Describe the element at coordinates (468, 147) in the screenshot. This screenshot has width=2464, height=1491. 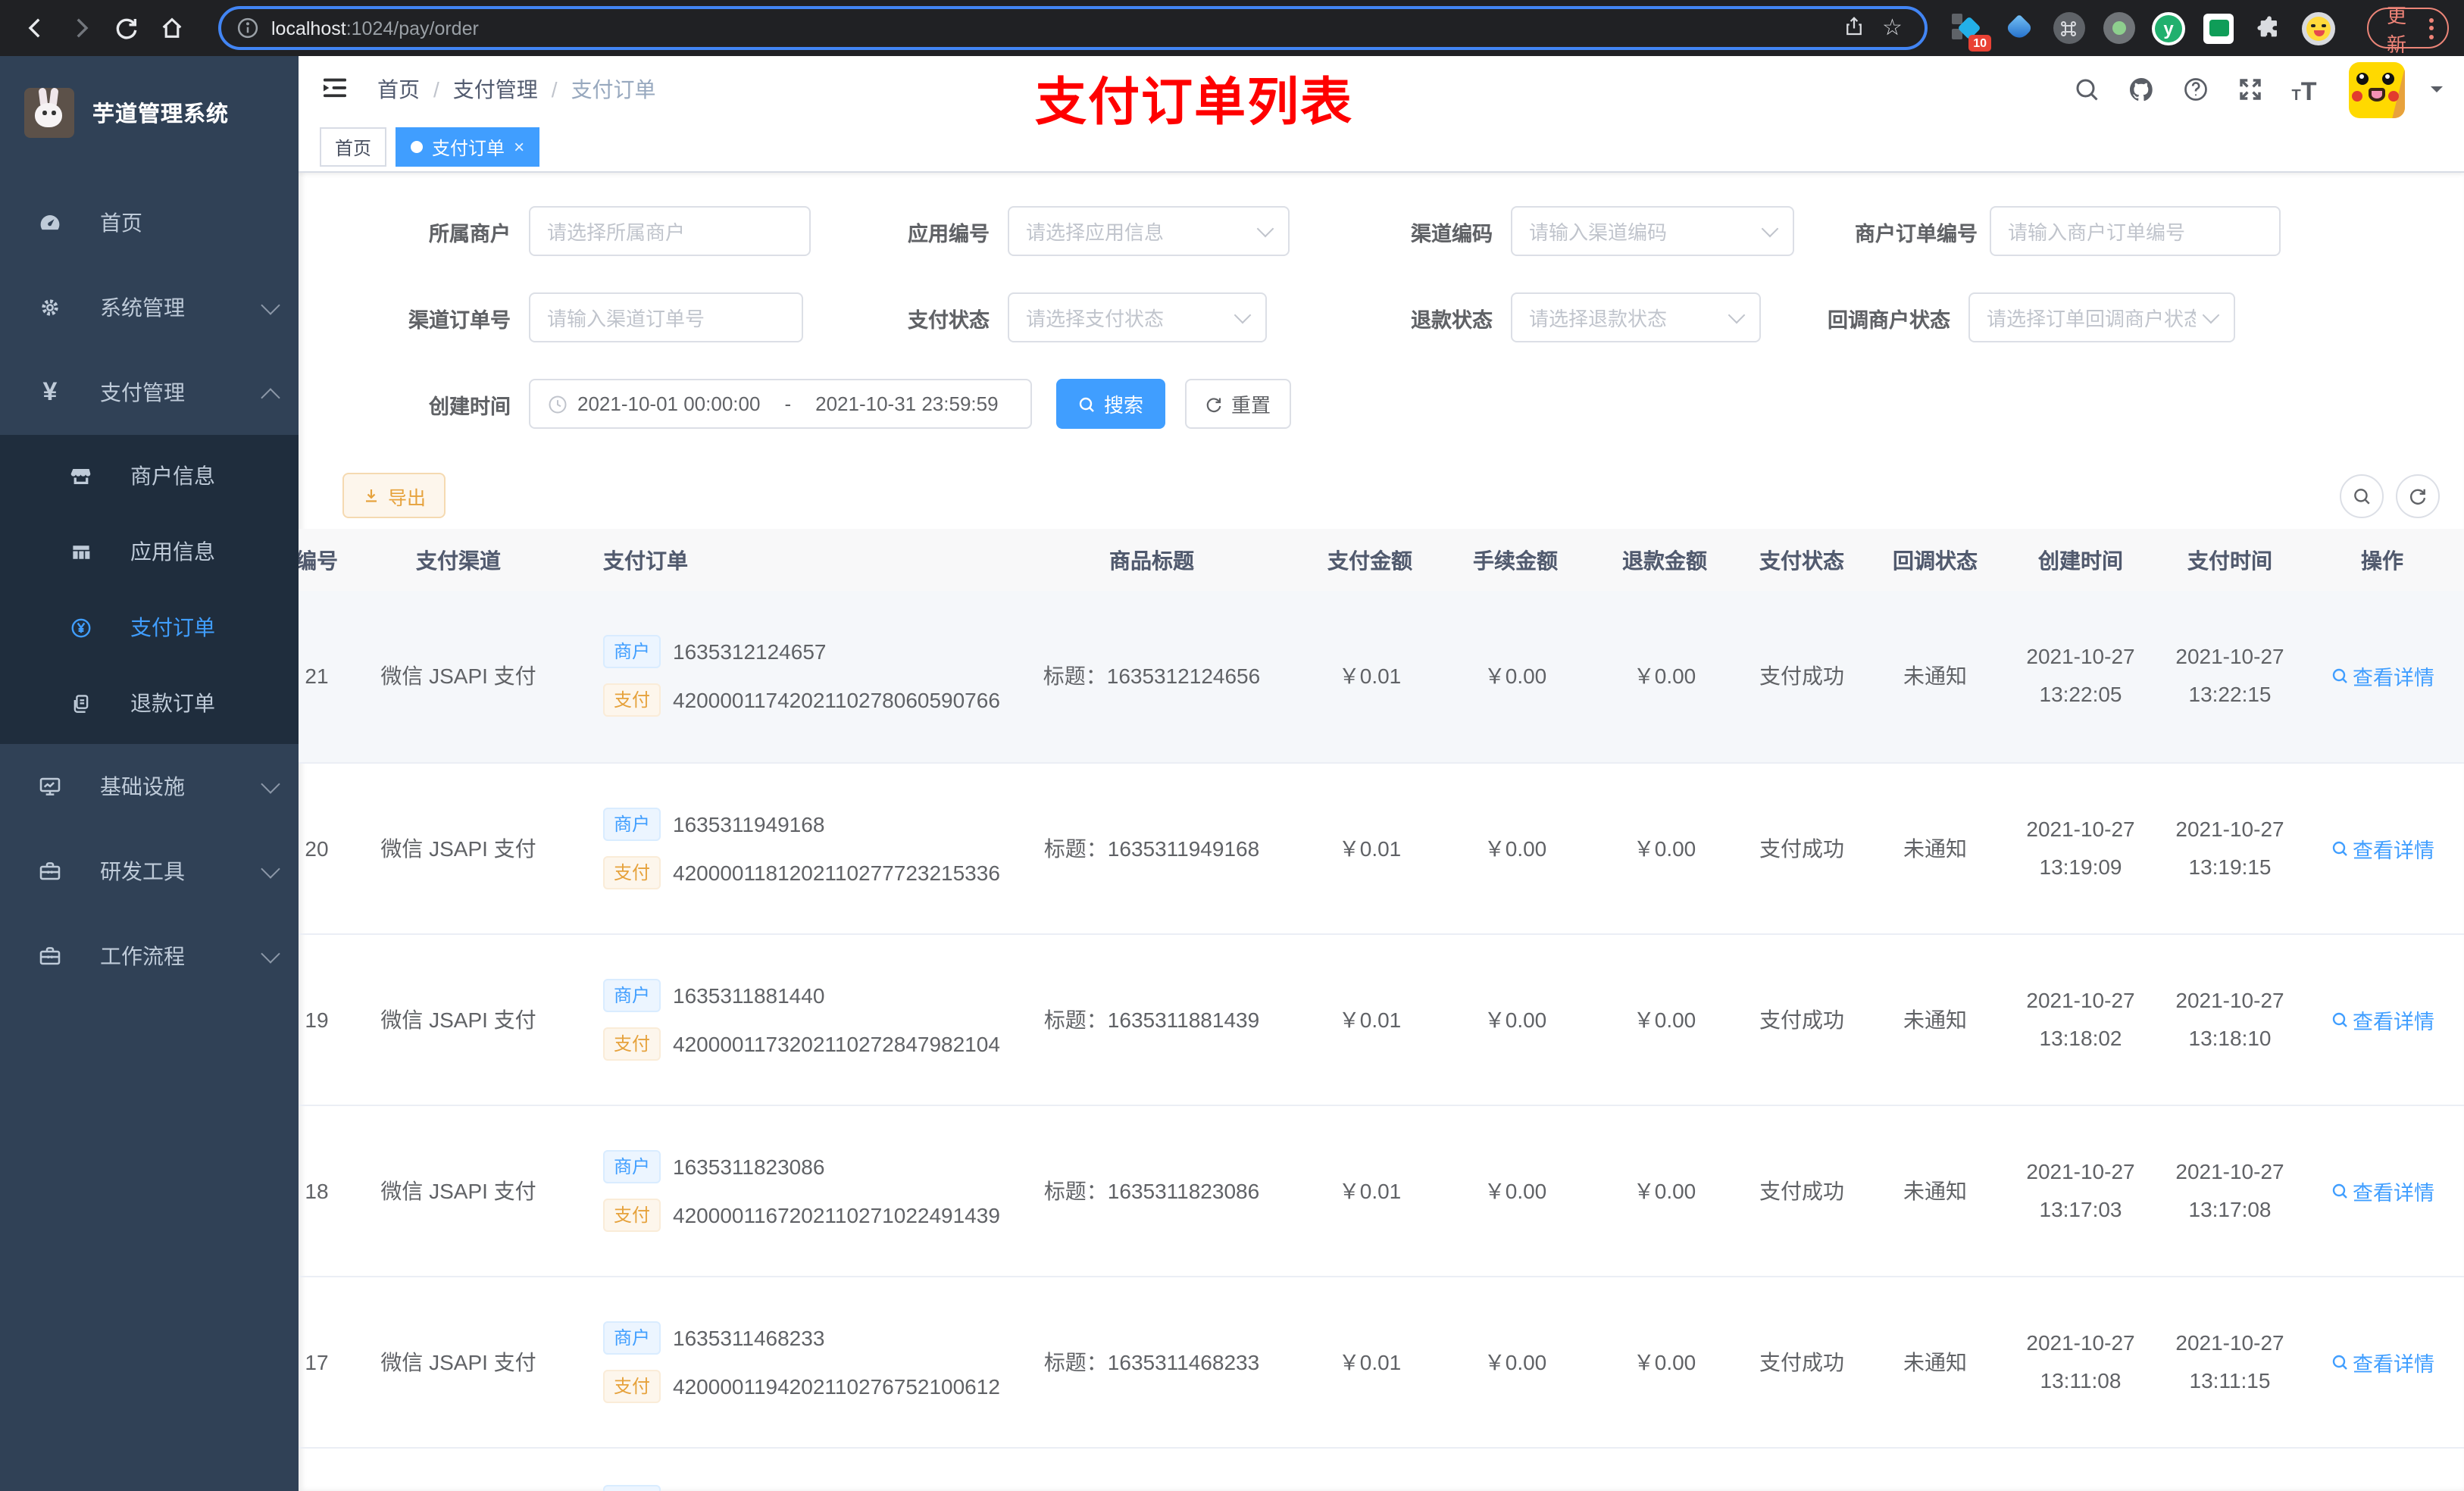
I see `tab-pay-order: 支付订单 ×` at that location.